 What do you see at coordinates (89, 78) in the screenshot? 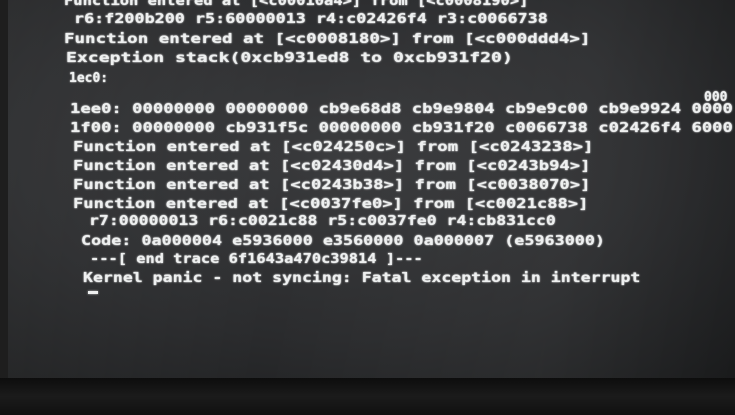
I see `console-line: 1ec0:` at bounding box center [89, 78].